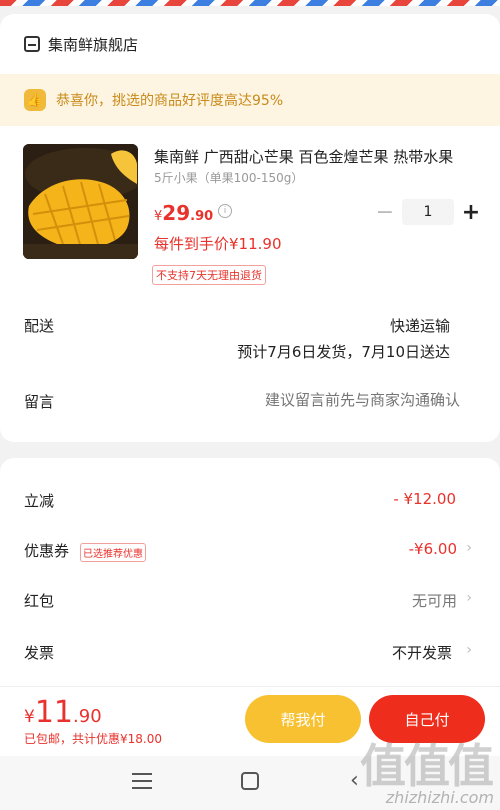  What do you see at coordinates (471, 212) in the screenshot?
I see `increase-button: +` at bounding box center [471, 212].